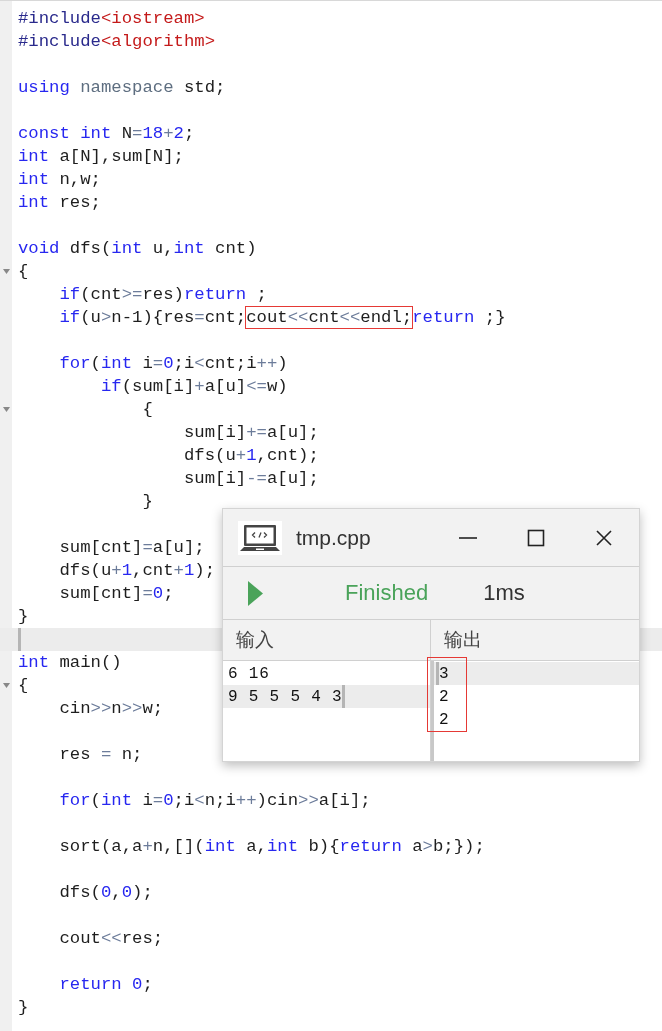 The width and height of the screenshot is (662, 1031). What do you see at coordinates (59, 202) in the screenshot?
I see `code-text: int res;` at bounding box center [59, 202].